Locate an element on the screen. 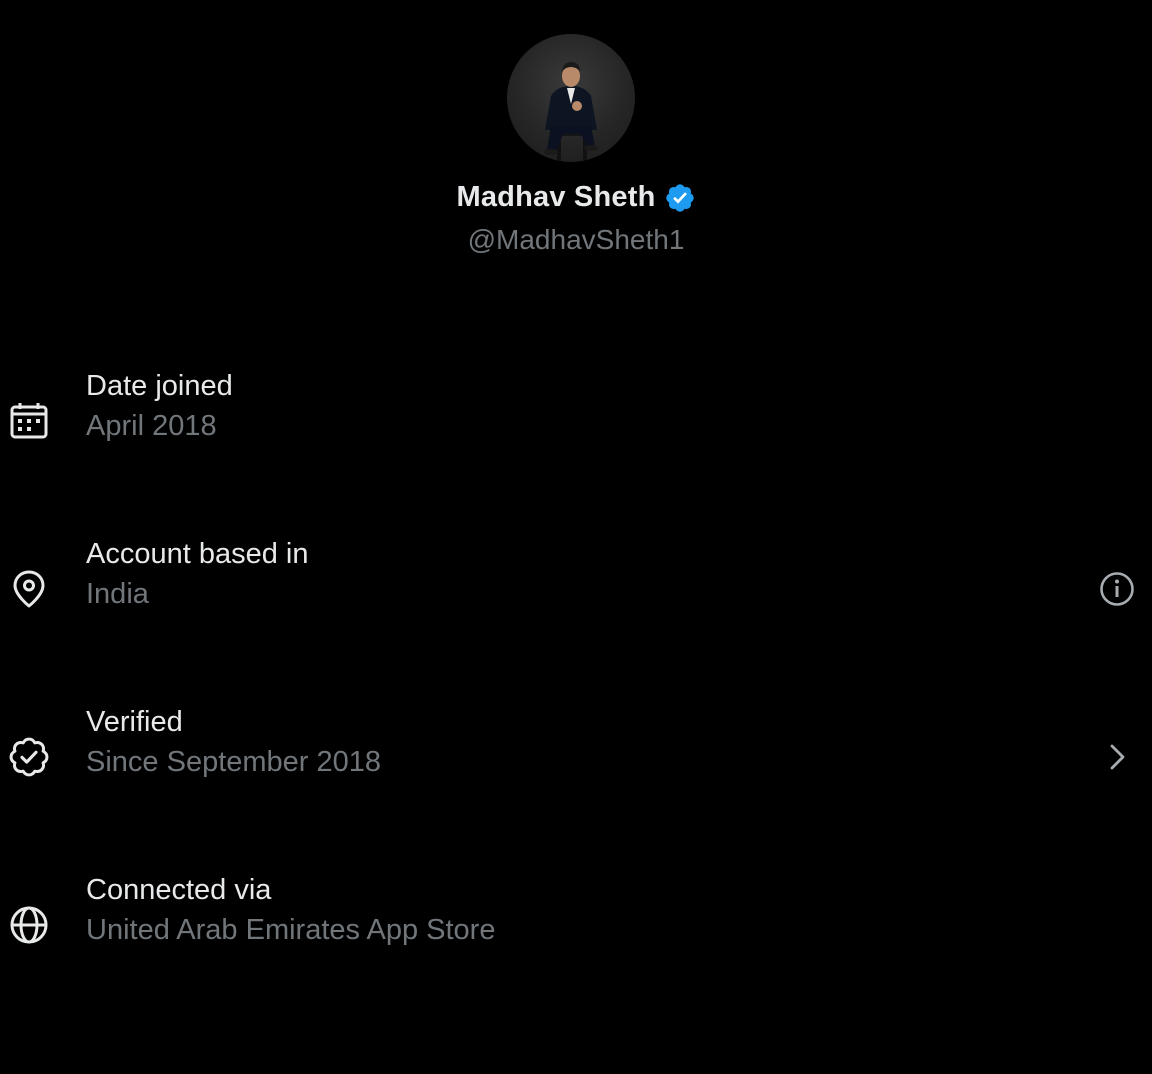 The width and height of the screenshot is (1152, 1074). username-handle: @MadhavSheth1 is located at coordinates (576, 239).